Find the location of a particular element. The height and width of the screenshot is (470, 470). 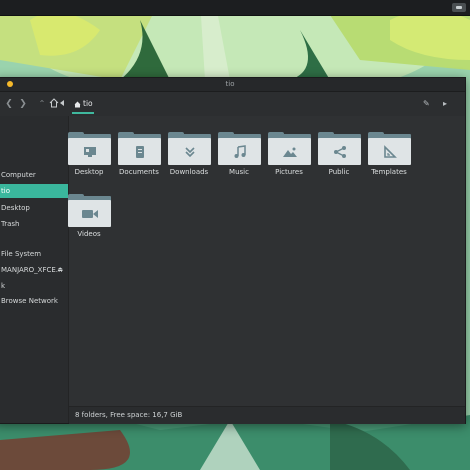

sidebar-item-manjaro-drive: MANJARO_XFCE... ⏏ is located at coordinates (34, 270).